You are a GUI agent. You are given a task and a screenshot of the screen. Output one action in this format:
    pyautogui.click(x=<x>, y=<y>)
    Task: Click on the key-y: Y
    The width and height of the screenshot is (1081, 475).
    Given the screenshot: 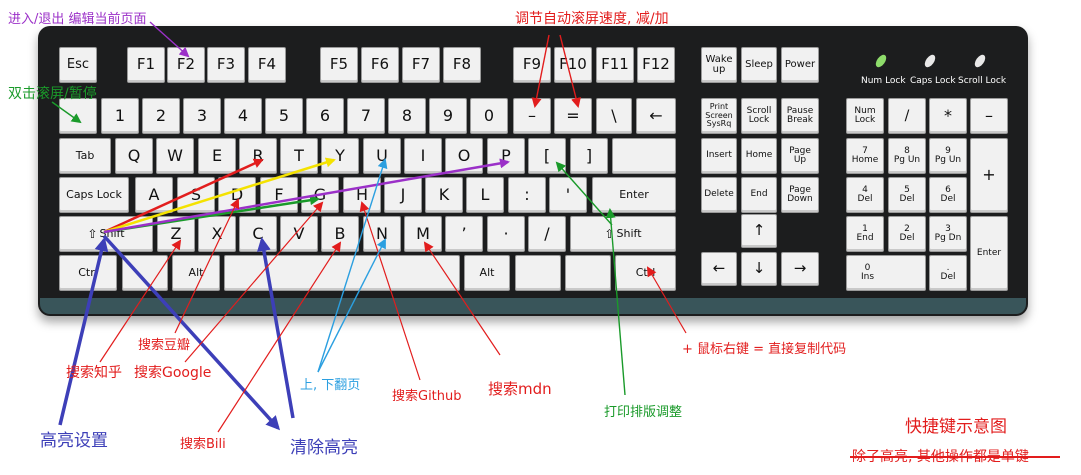 What is the action you would take?
    pyautogui.click(x=340, y=156)
    